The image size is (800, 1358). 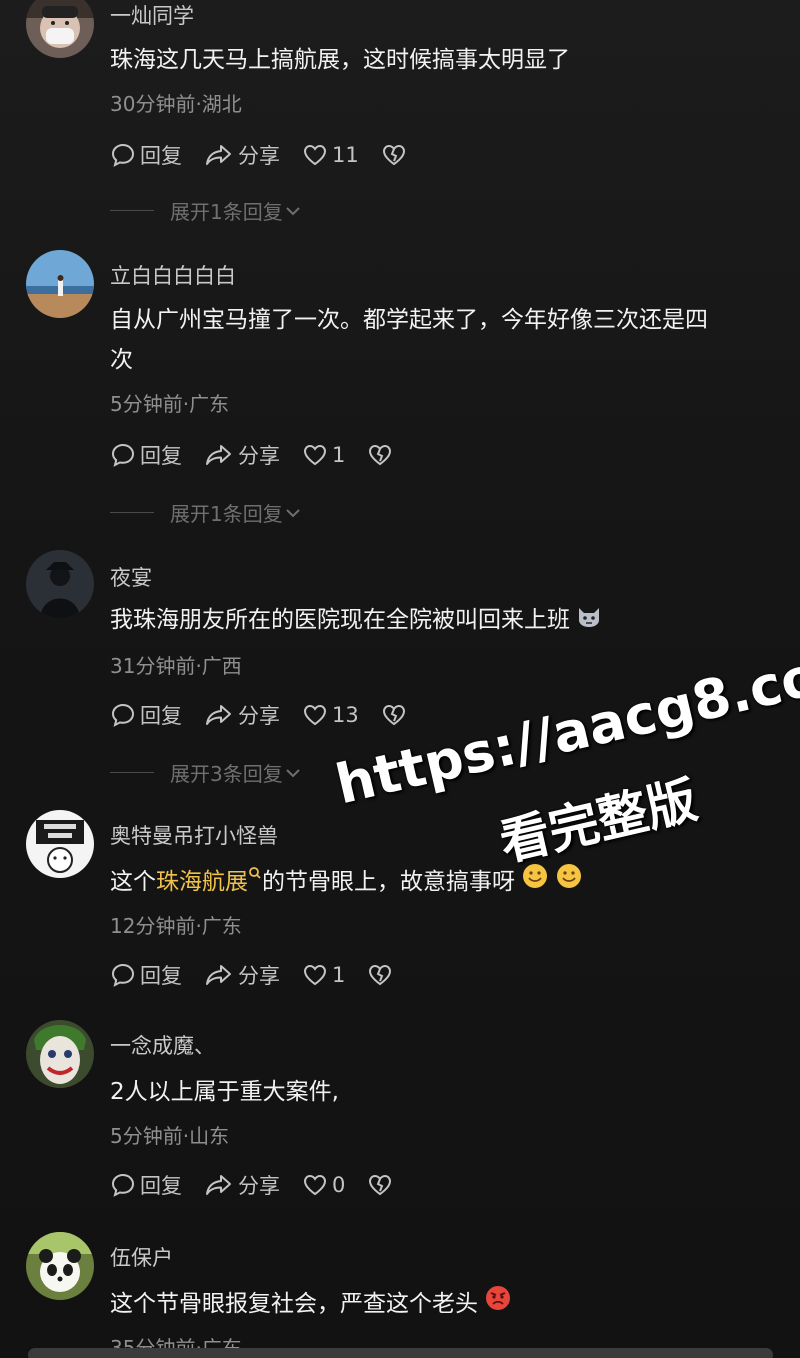 What do you see at coordinates (388, 882) in the screenshot?
I see `comment-text-post: 的节骨眼上，故意搞事呀` at bounding box center [388, 882].